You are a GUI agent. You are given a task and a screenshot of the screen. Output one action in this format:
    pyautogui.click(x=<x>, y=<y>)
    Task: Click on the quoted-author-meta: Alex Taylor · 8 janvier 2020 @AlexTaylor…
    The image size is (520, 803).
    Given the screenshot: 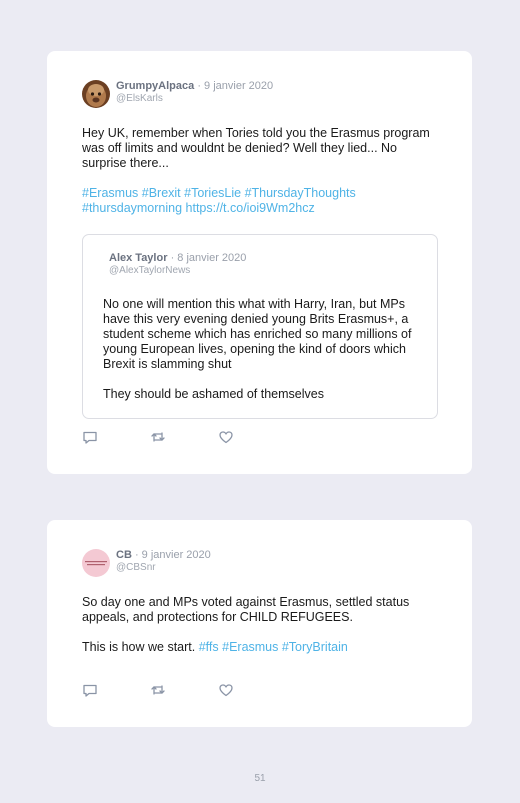 What is the action you would take?
    pyautogui.click(x=177, y=264)
    